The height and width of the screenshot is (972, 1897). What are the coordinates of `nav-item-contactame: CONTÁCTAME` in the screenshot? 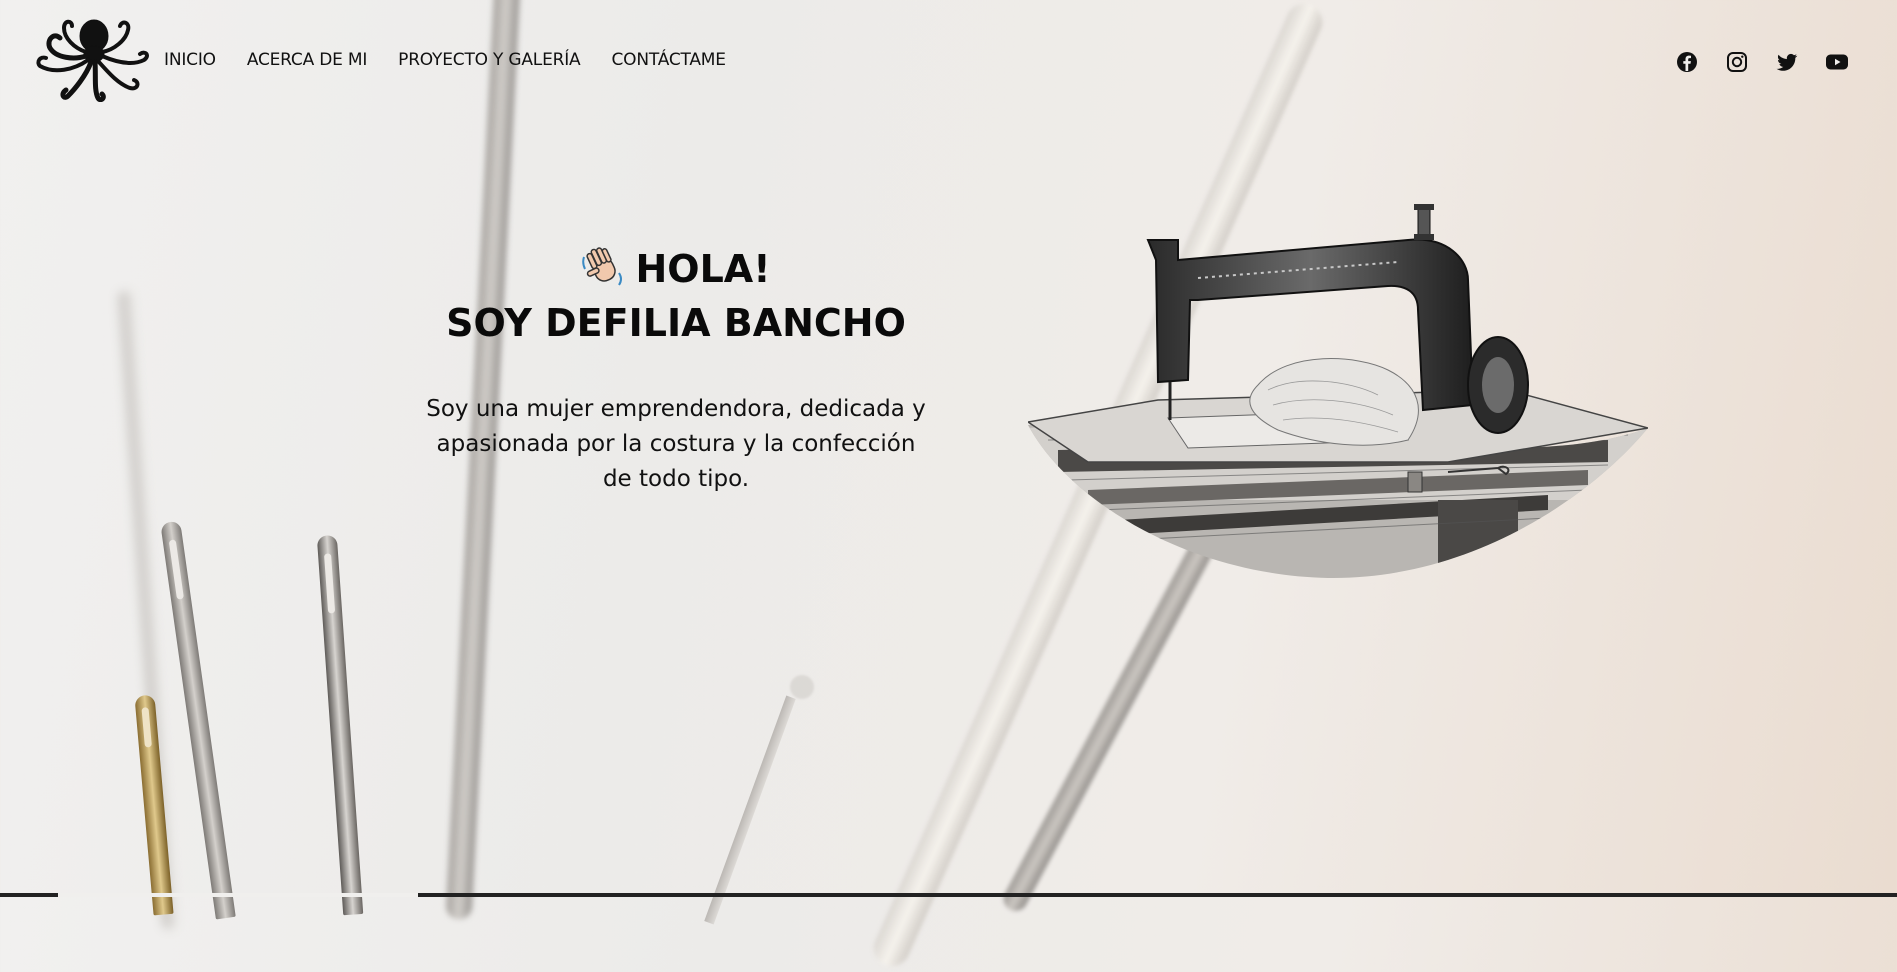 It's located at (668, 60).